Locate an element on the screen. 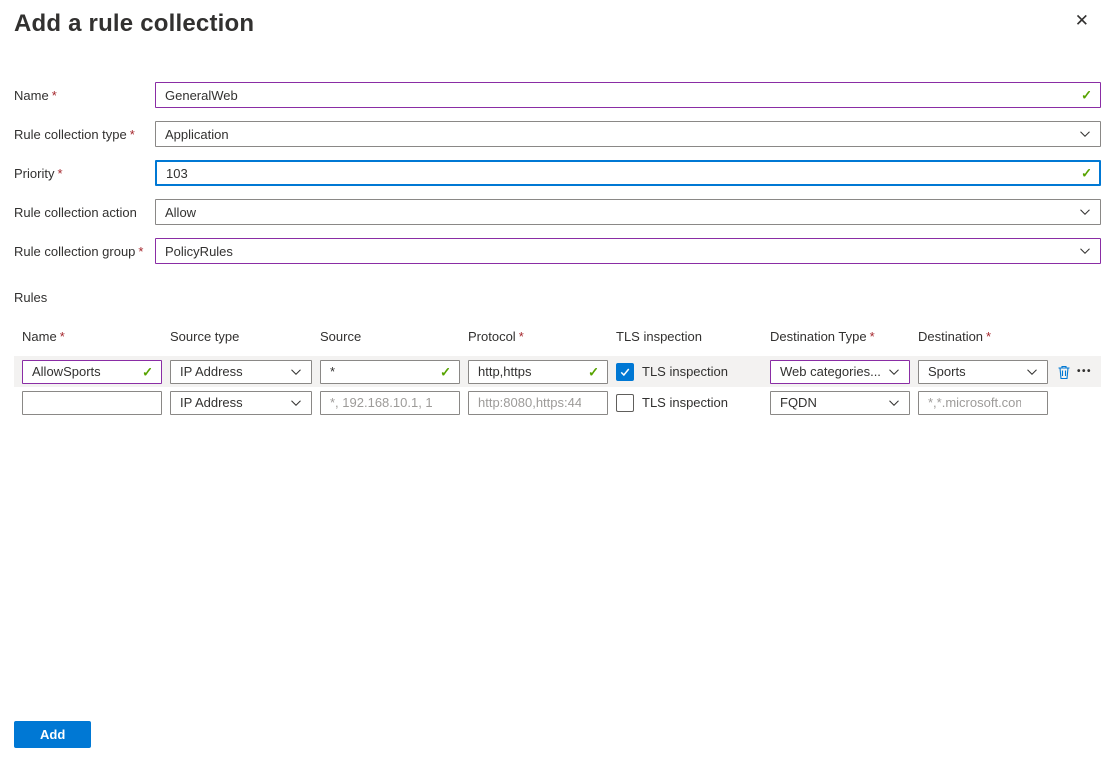 The width and height of the screenshot is (1115, 758). rule-collection-group-row: Rule collection group * PolicyRules is located at coordinates (557, 251).